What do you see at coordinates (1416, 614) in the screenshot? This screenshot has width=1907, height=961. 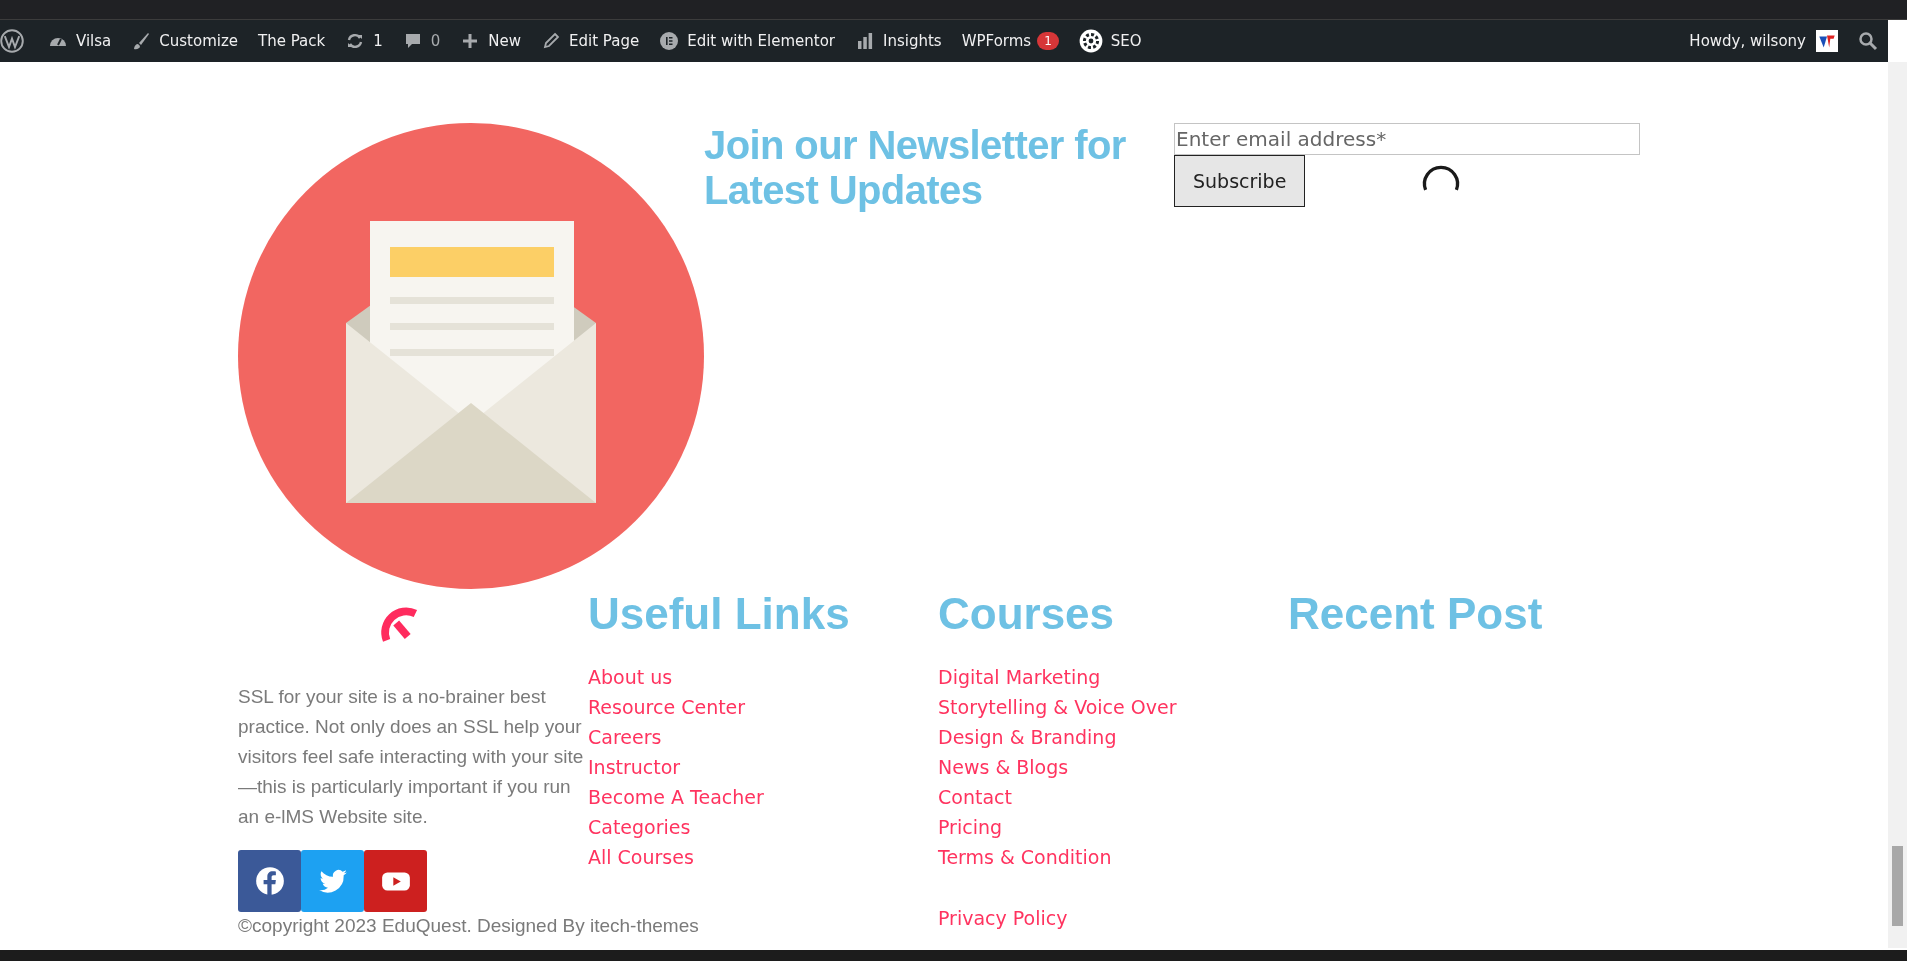 I see `footer-column-heading: Recent Post` at bounding box center [1416, 614].